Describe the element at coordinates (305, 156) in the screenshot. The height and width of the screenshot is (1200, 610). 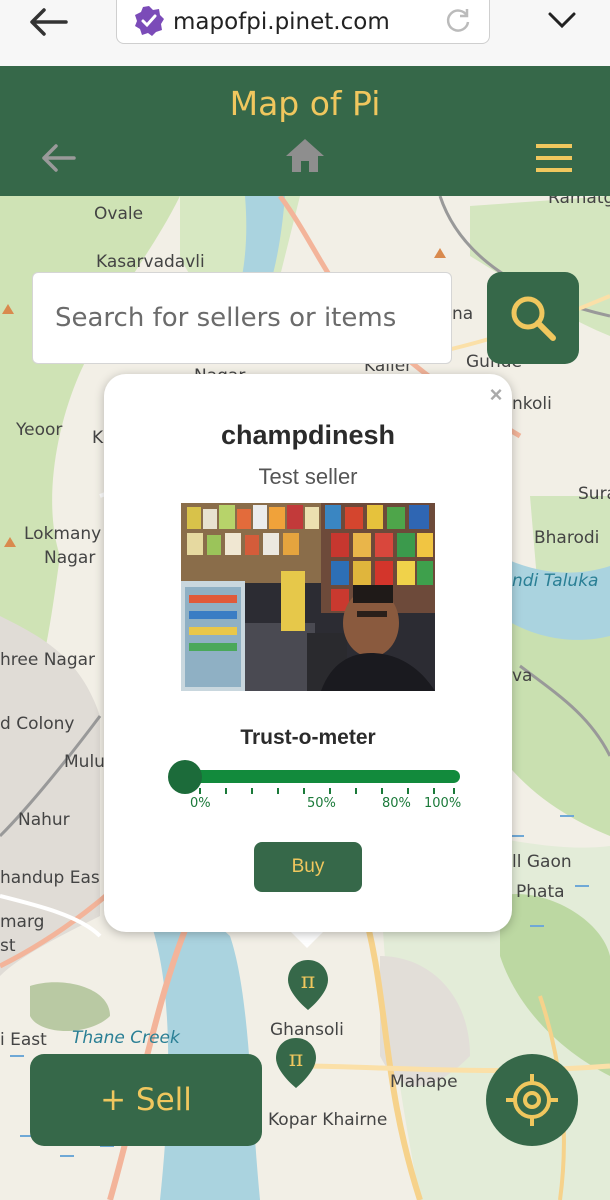
I see `home-icon` at that location.